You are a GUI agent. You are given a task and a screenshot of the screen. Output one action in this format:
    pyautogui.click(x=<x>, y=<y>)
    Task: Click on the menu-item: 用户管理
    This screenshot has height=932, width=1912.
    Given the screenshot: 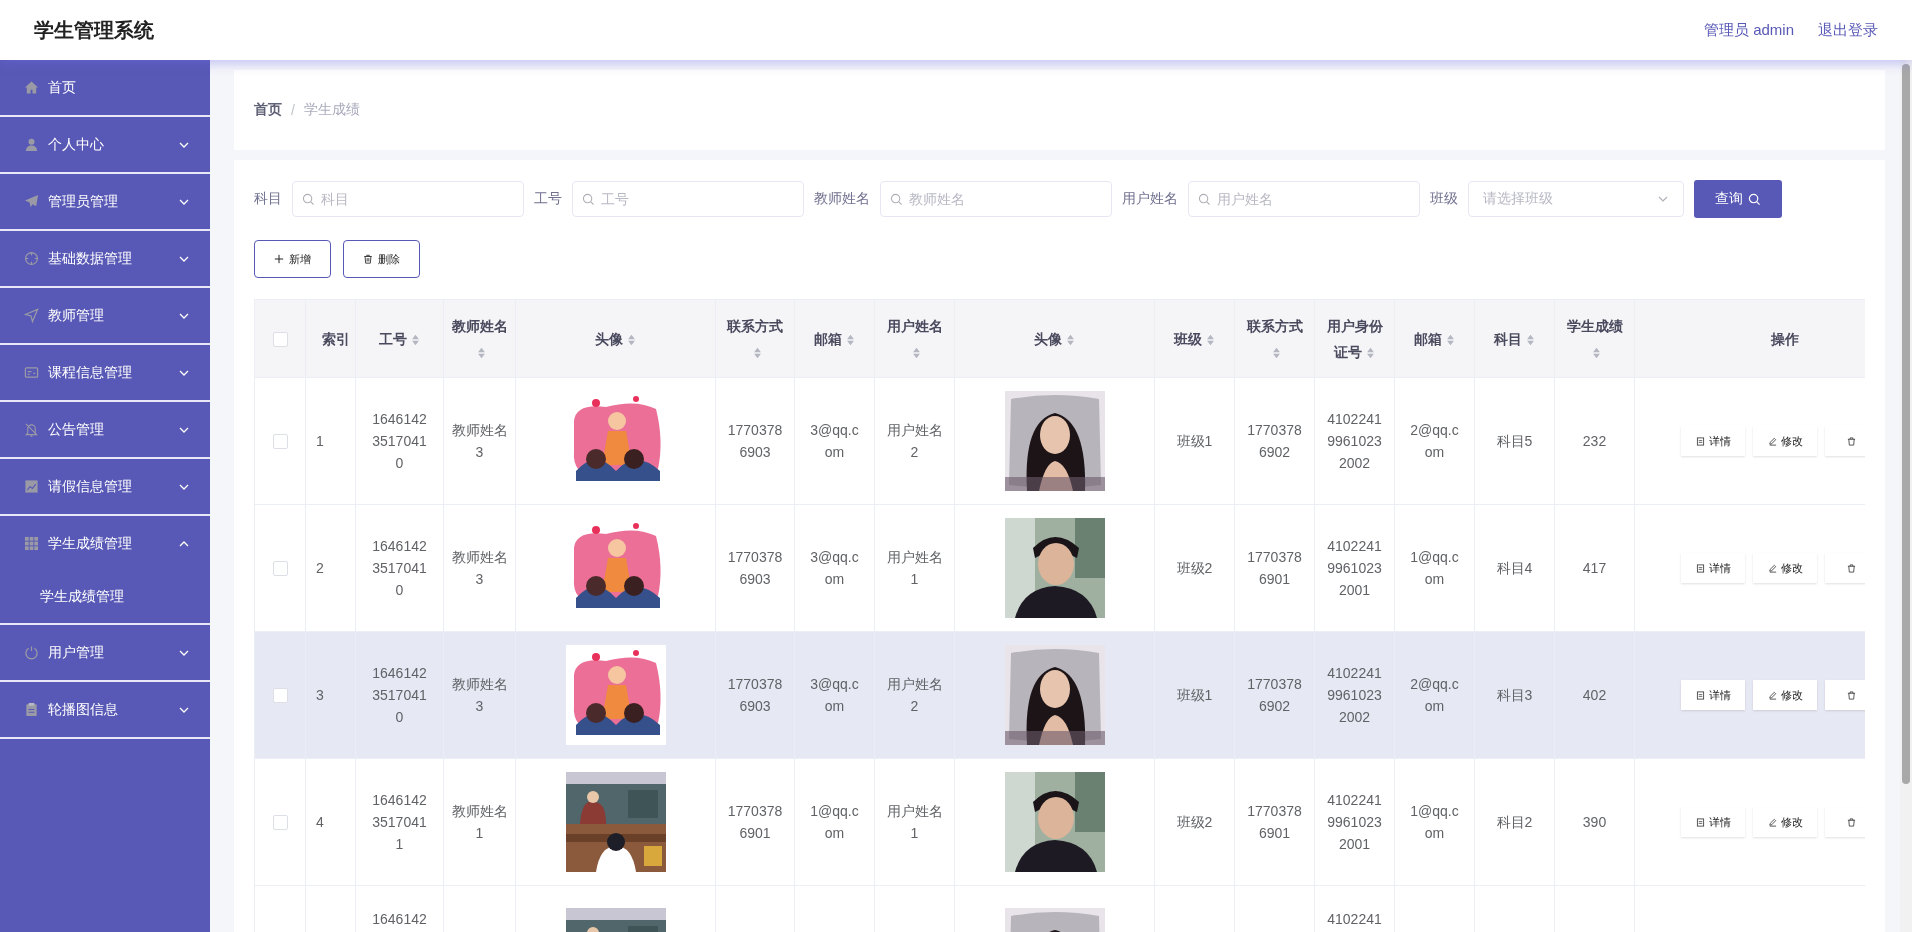 What is the action you would take?
    pyautogui.click(x=105, y=652)
    